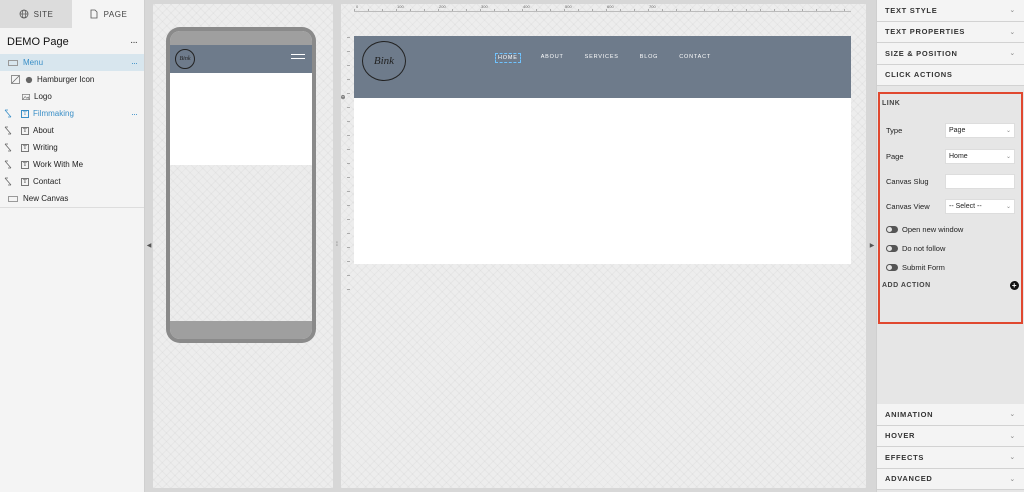 Image resolution: width=1024 pixels, height=492 pixels. Describe the element at coordinates (980, 156) in the screenshot. I see `page-select: Home ⌄` at that location.